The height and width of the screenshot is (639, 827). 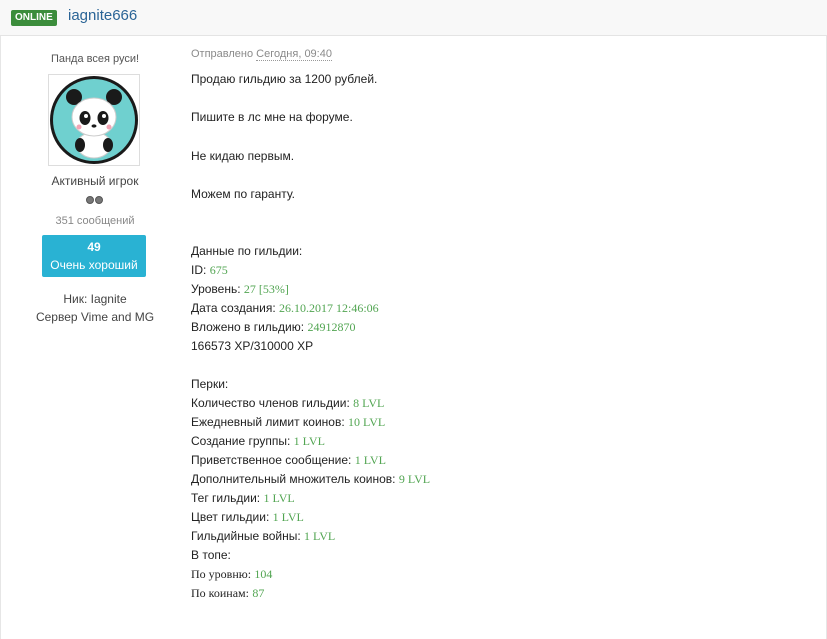 I want to click on custom-user-title: Панда всея руси!, so click(x=95, y=59).